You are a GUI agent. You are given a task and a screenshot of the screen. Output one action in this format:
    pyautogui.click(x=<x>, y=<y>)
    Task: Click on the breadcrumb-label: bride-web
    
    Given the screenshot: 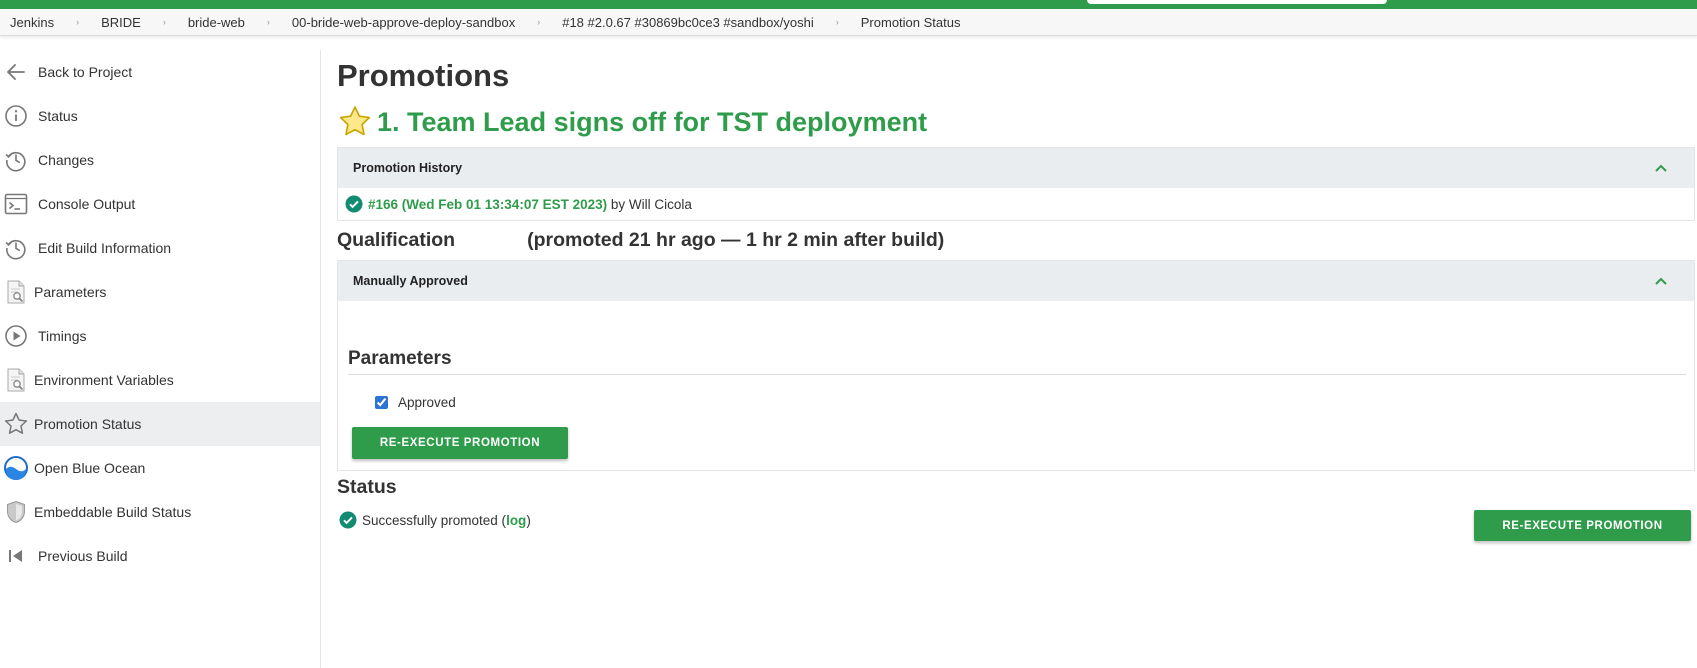 What is the action you would take?
    pyautogui.click(x=216, y=22)
    